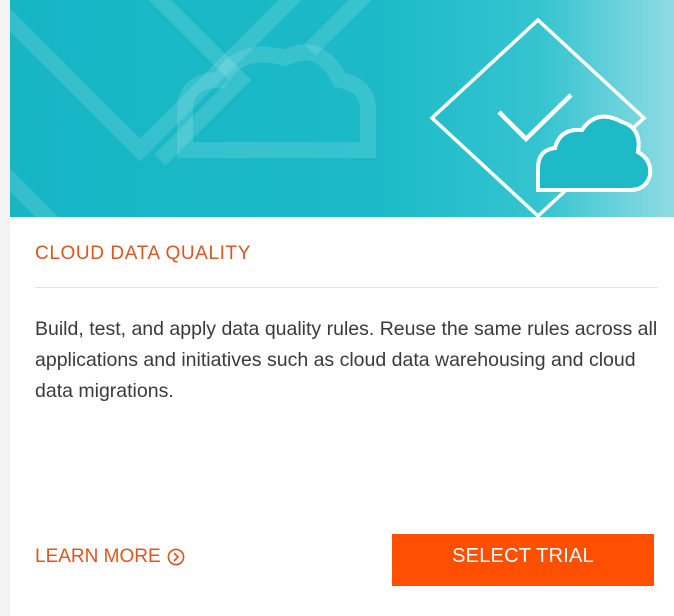 This screenshot has height=616, width=674. What do you see at coordinates (143, 253) in the screenshot?
I see `card-title: CLOUD DATA QUALITY` at bounding box center [143, 253].